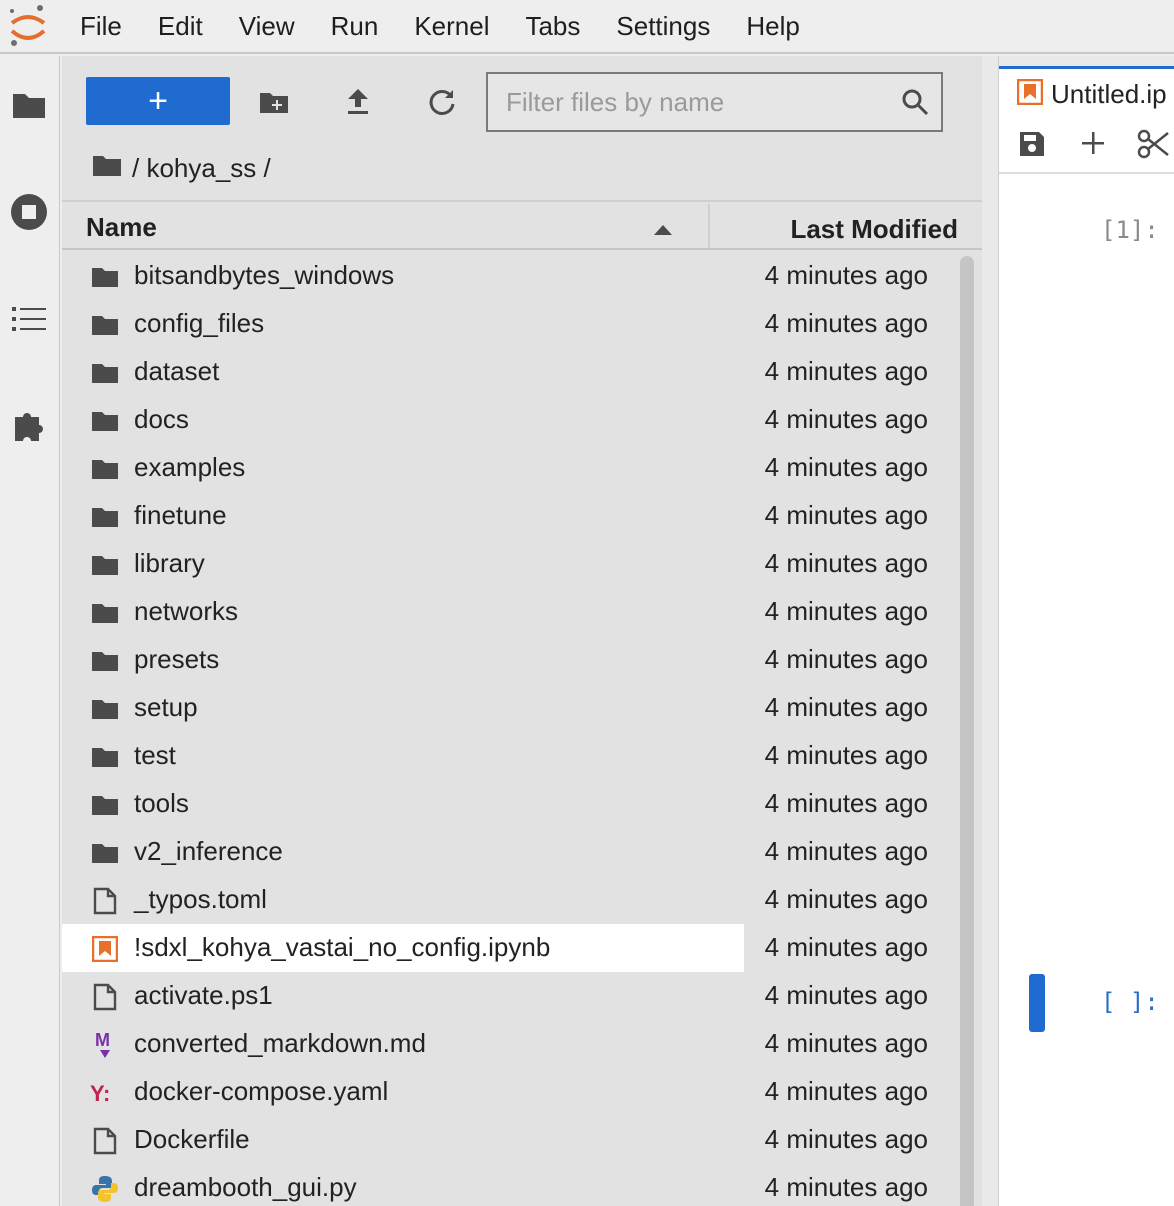 The width and height of the screenshot is (1174, 1206). Describe the element at coordinates (1093, 145) in the screenshot. I see `add-cell-icon` at that location.